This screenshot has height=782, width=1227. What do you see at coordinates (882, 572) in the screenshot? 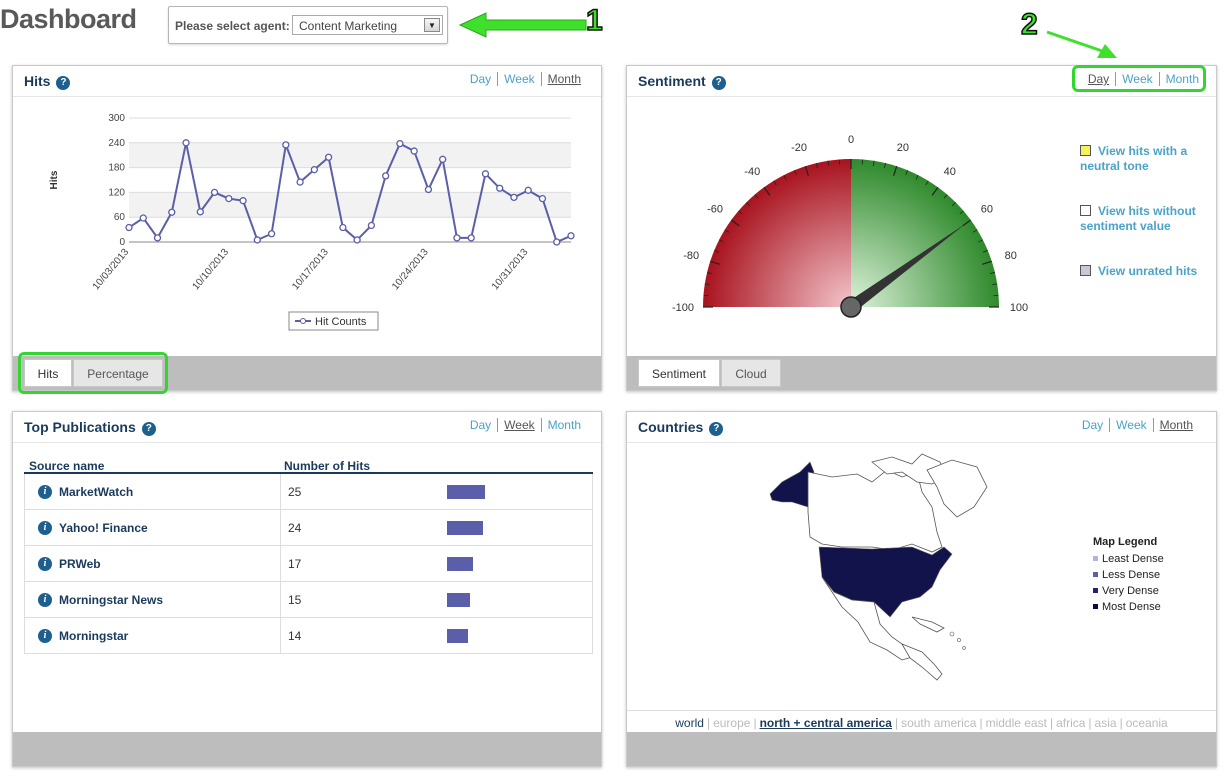
I see `north-america-map` at bounding box center [882, 572].